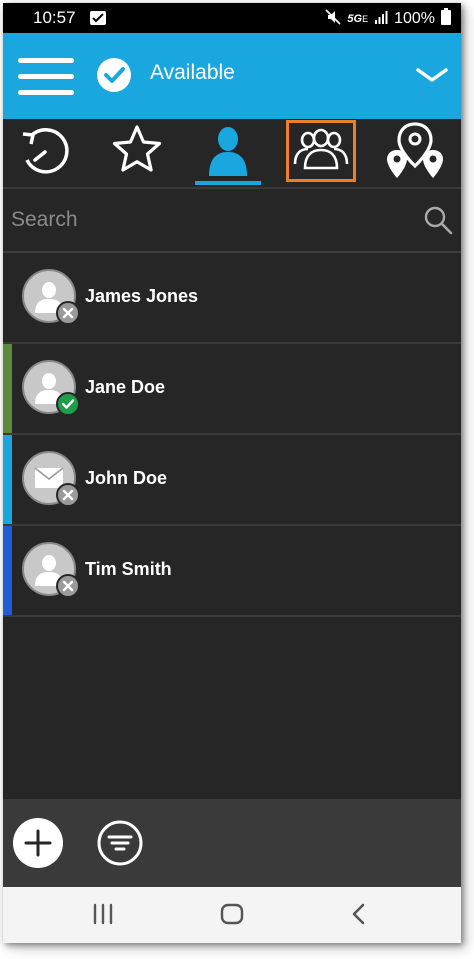  Describe the element at coordinates (232, 571) in the screenshot. I see `contact-row: Tim Smith` at that location.